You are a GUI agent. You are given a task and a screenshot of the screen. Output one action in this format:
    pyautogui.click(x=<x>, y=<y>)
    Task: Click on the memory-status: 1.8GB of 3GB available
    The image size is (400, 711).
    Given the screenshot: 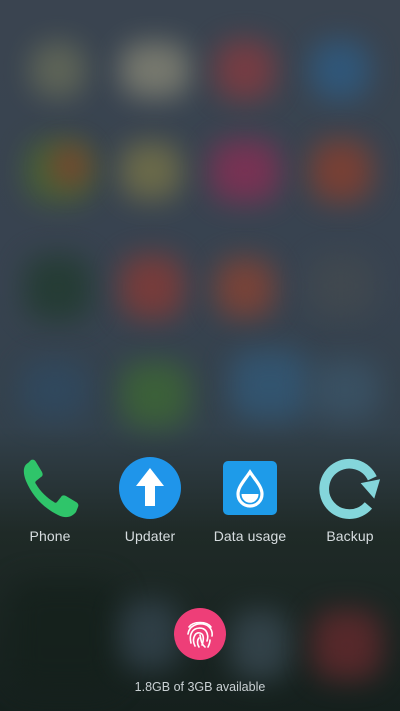 What is the action you would take?
    pyautogui.click(x=200, y=687)
    